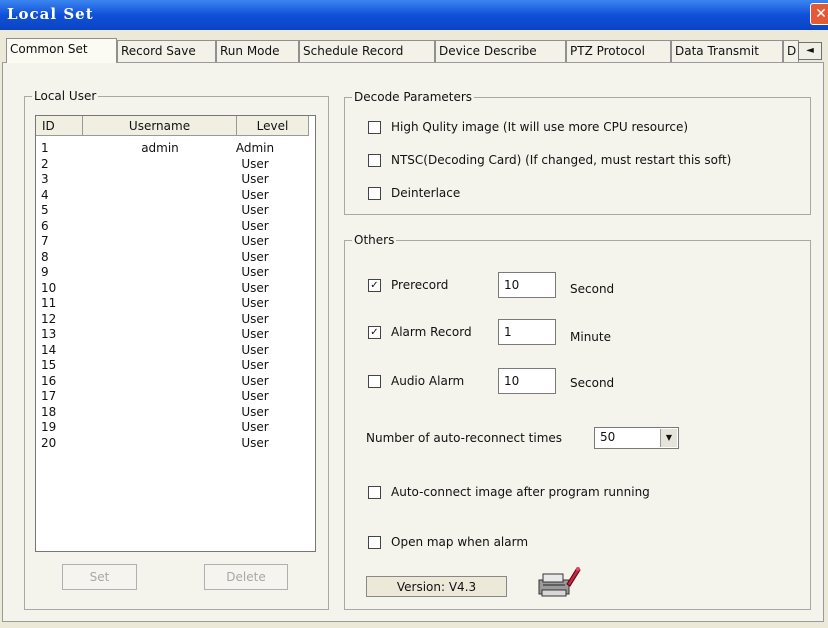 The image size is (828, 628). What do you see at coordinates (49, 427) in the screenshot?
I see `row-id: 19` at bounding box center [49, 427].